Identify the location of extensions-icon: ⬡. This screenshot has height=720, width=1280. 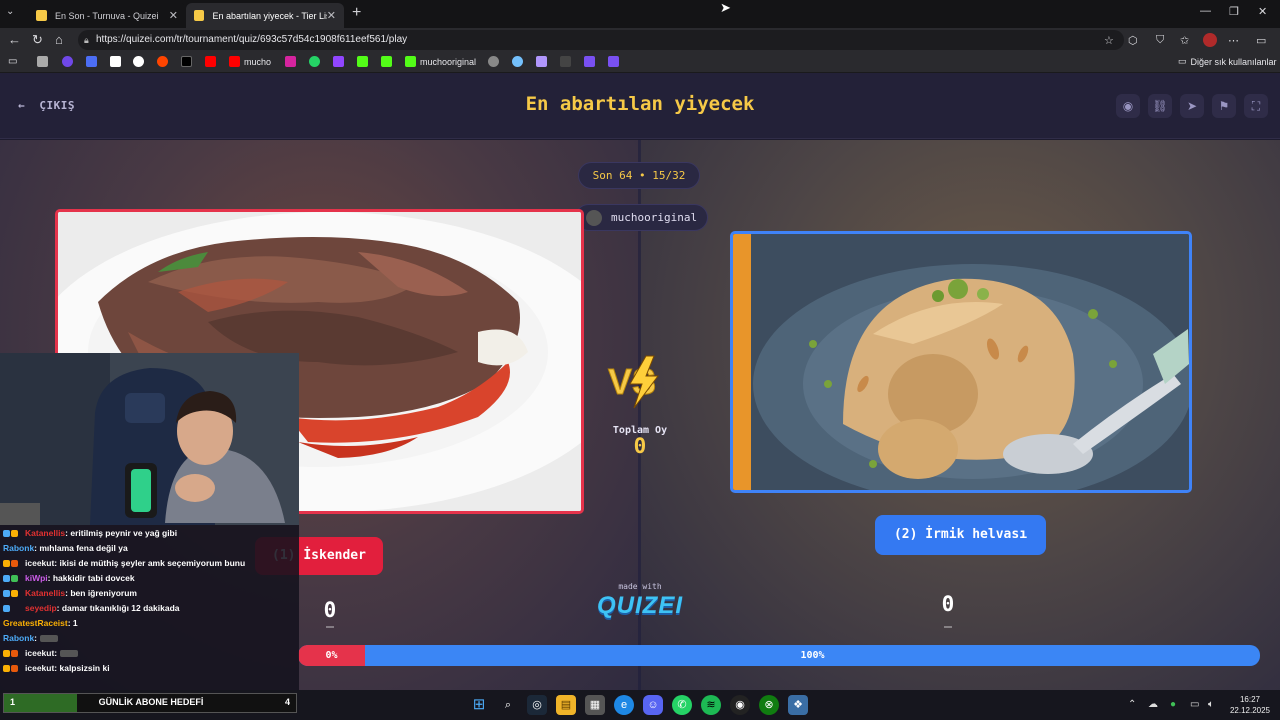
(1133, 40).